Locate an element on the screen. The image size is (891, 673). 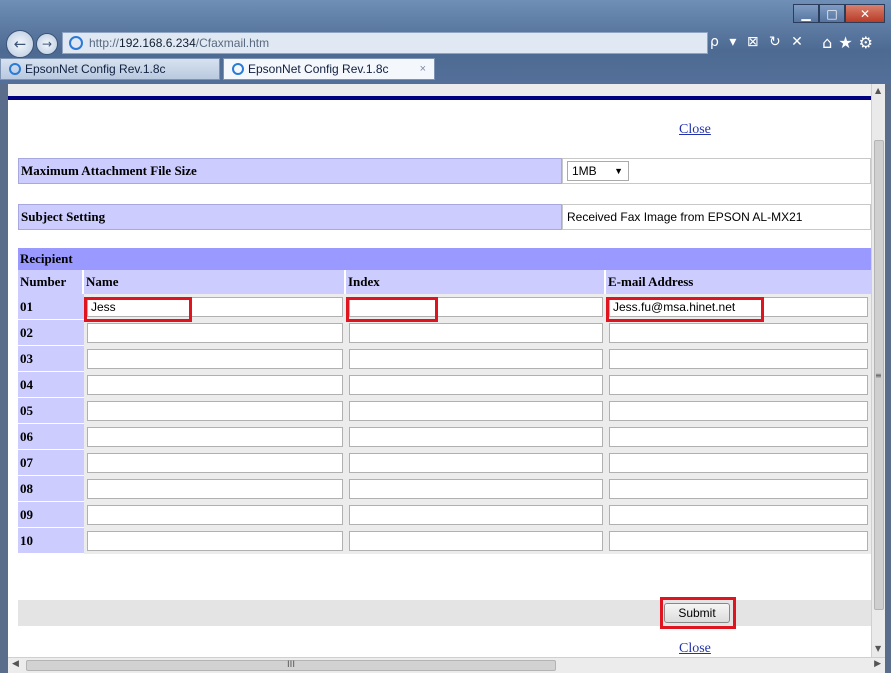
tab-1: EpsonNet Config Rev.1.8c is located at coordinates (110, 69).